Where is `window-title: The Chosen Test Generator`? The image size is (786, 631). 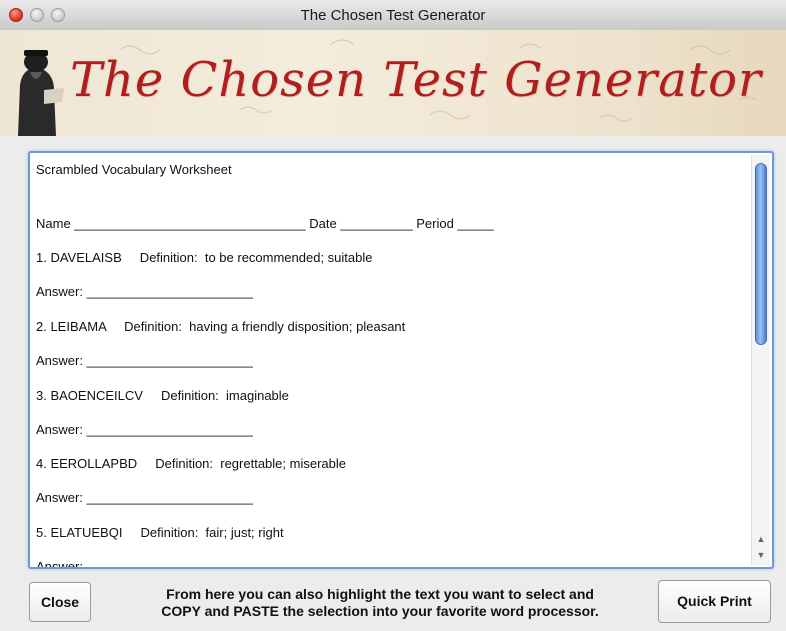 window-title: The Chosen Test Generator is located at coordinates (393, 15).